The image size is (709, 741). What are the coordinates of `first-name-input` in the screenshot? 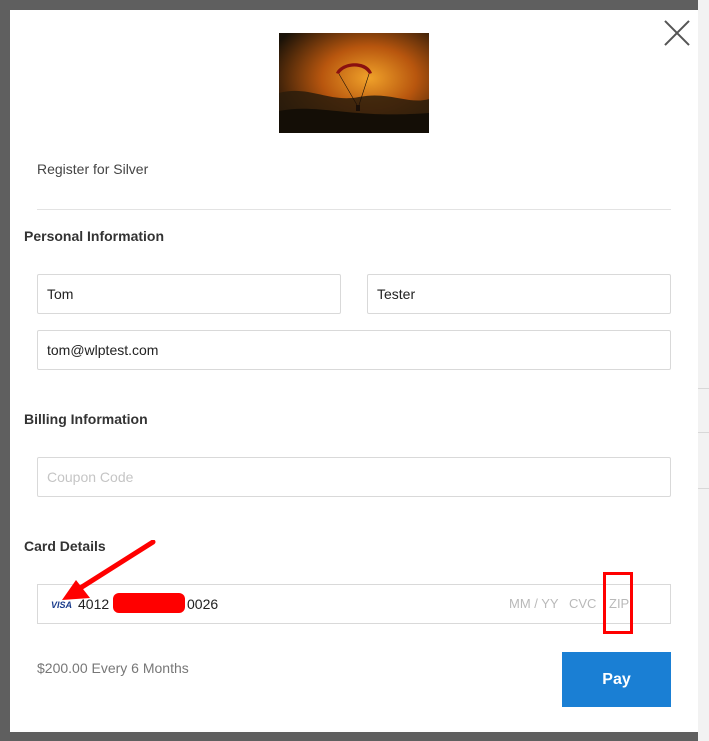 It's located at (189, 294).